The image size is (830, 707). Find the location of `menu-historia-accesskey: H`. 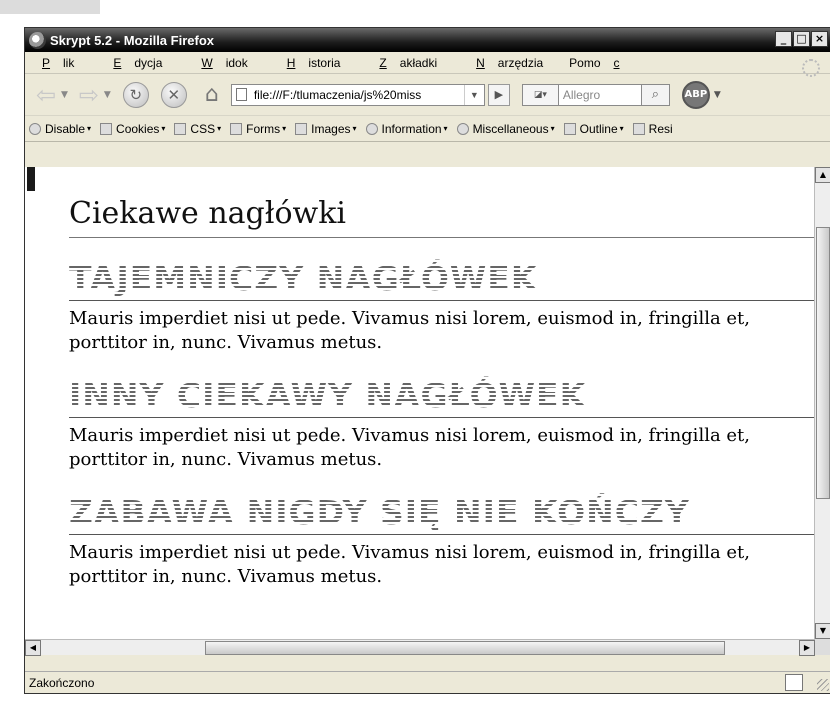

menu-historia-accesskey: H is located at coordinates (291, 62).